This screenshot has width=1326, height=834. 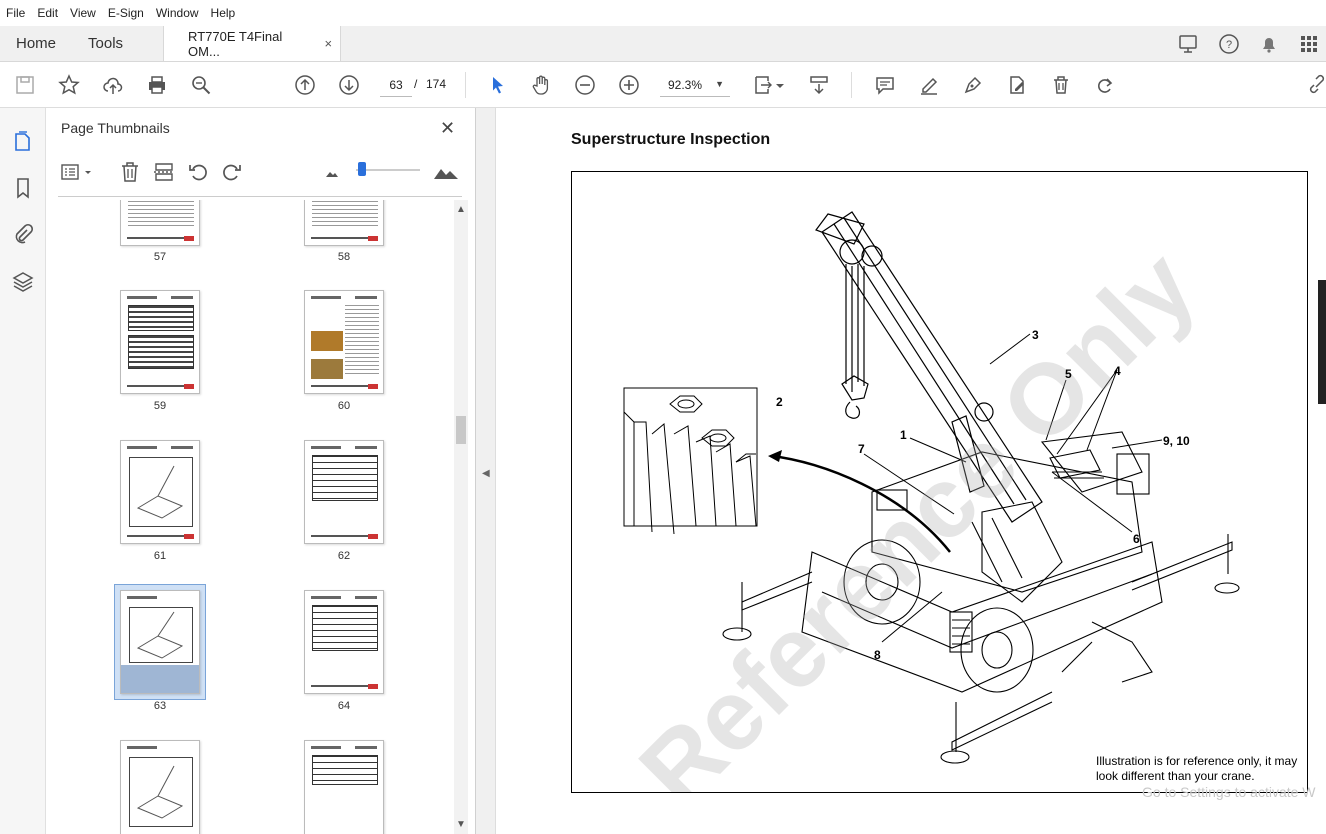 I want to click on options-menu-icon, so click(x=78, y=172).